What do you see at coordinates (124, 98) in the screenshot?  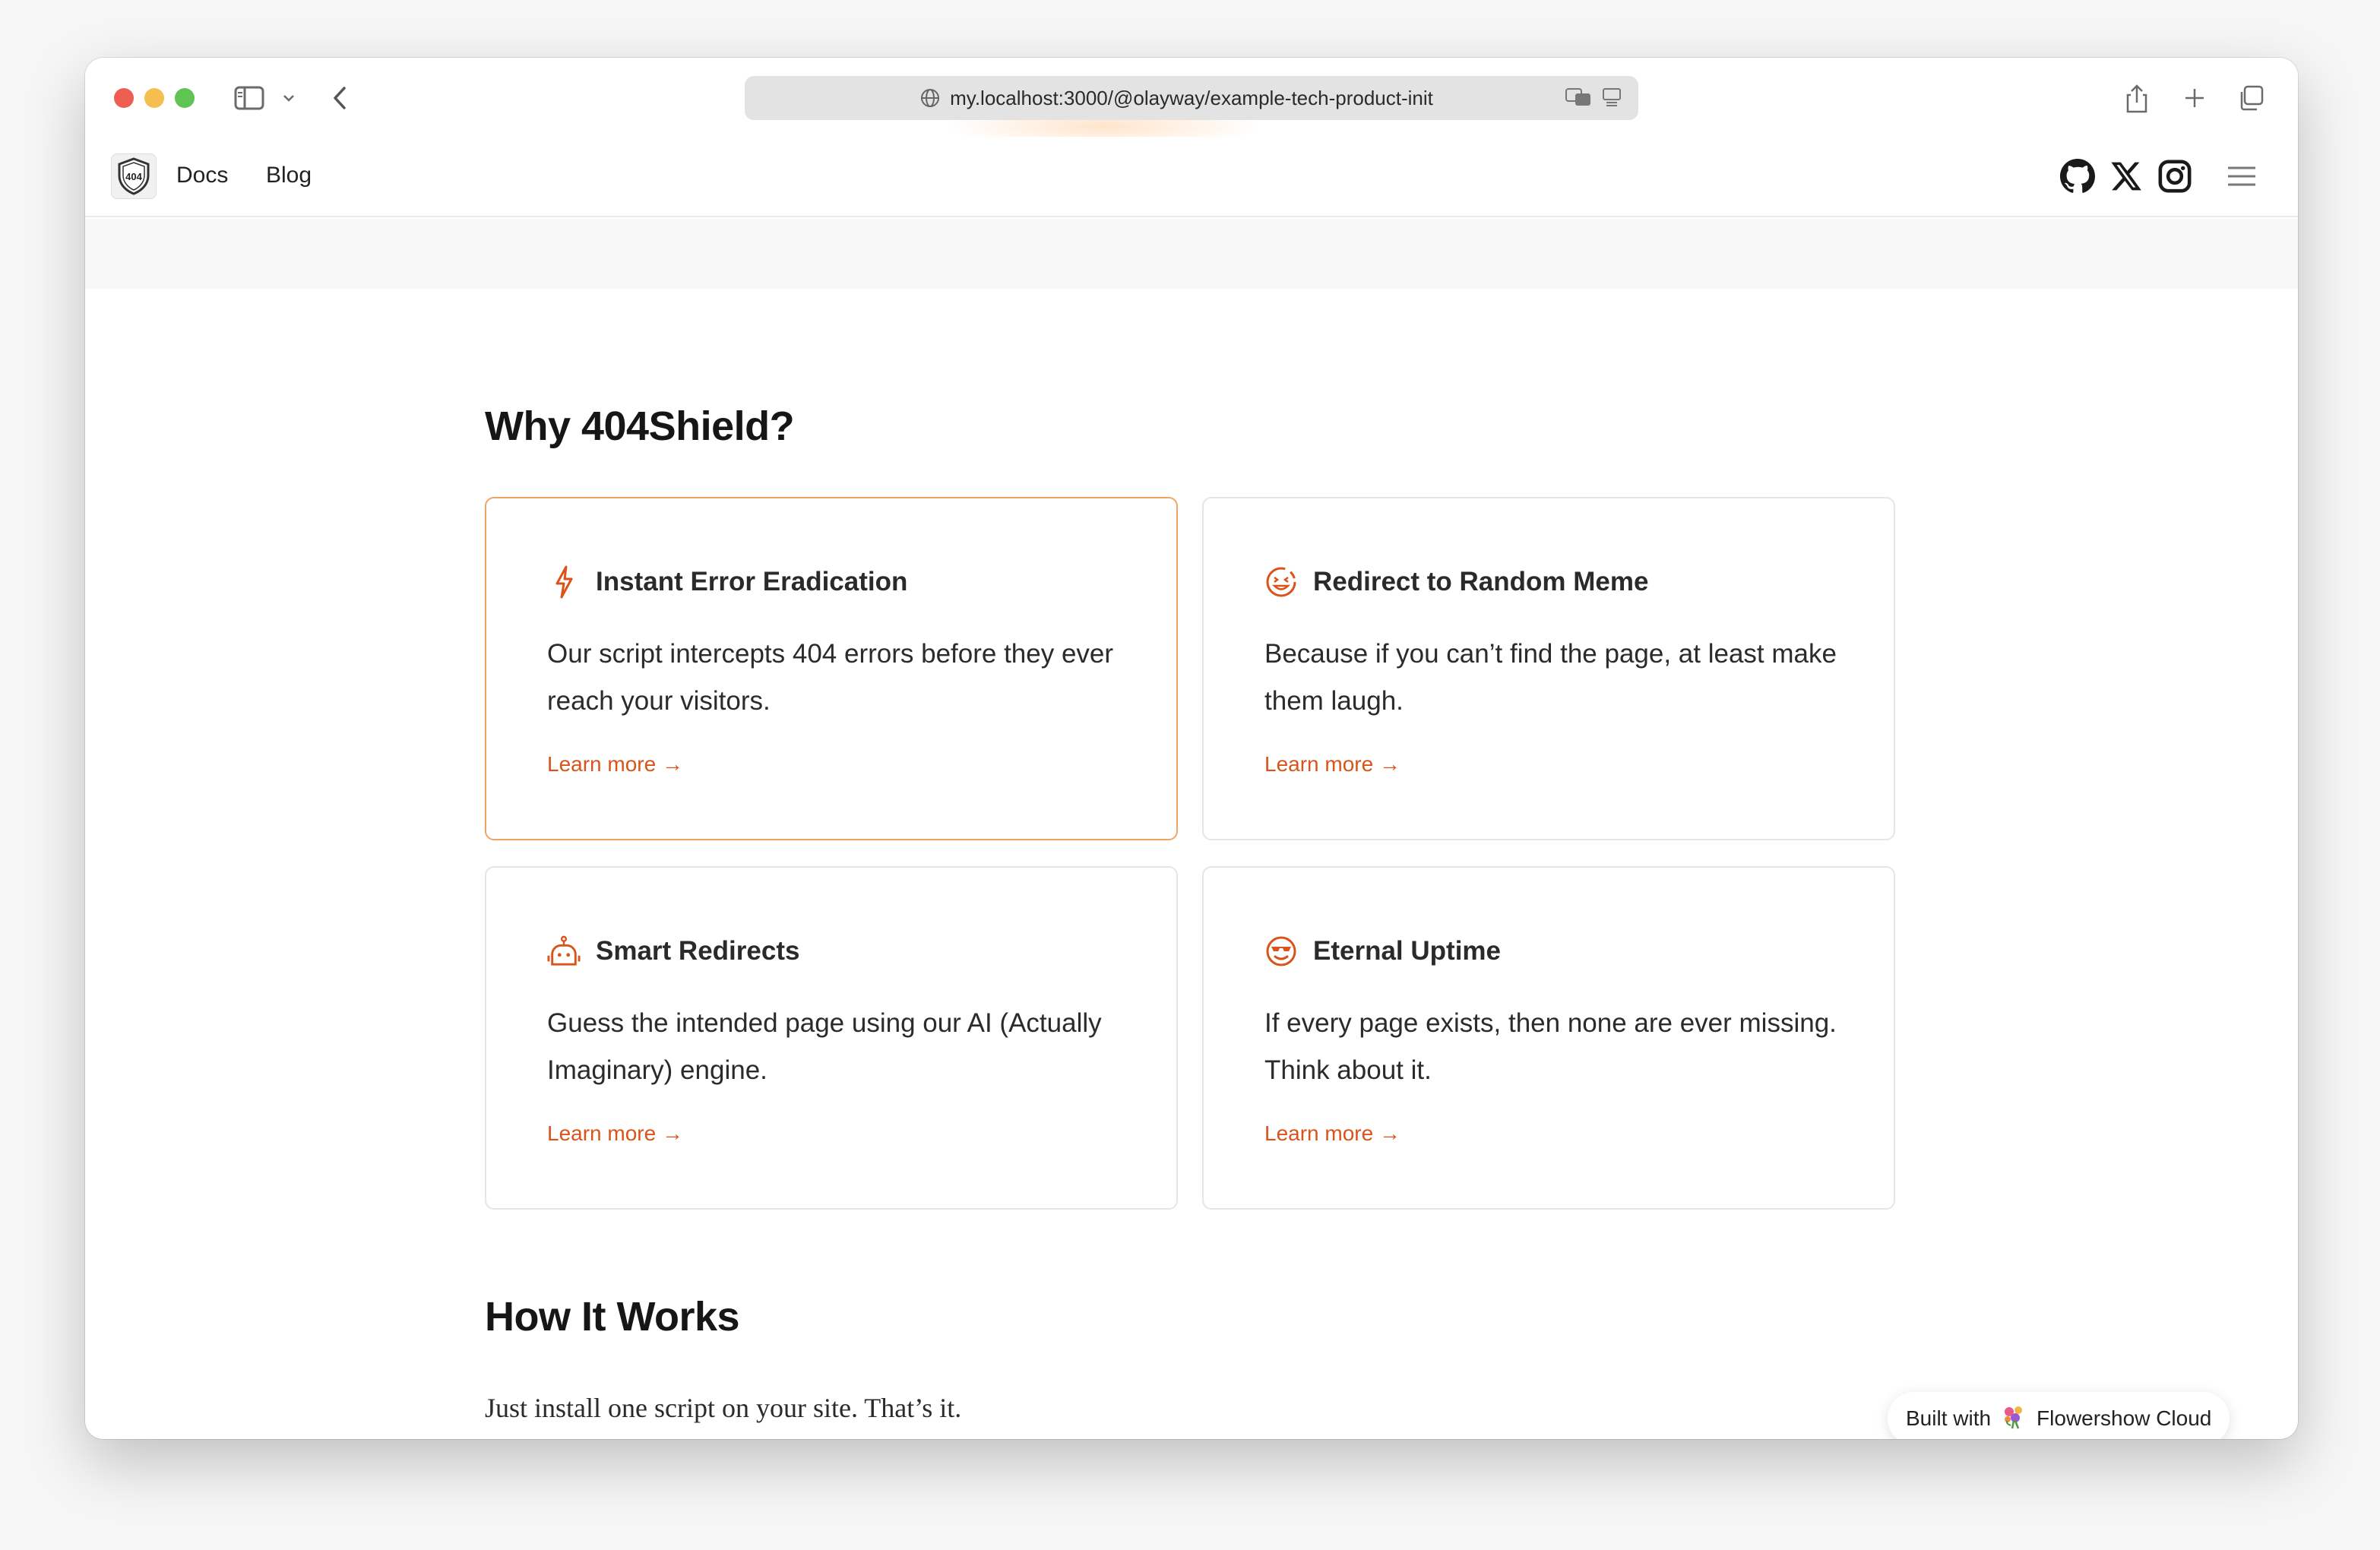 I see `close-window-button` at bounding box center [124, 98].